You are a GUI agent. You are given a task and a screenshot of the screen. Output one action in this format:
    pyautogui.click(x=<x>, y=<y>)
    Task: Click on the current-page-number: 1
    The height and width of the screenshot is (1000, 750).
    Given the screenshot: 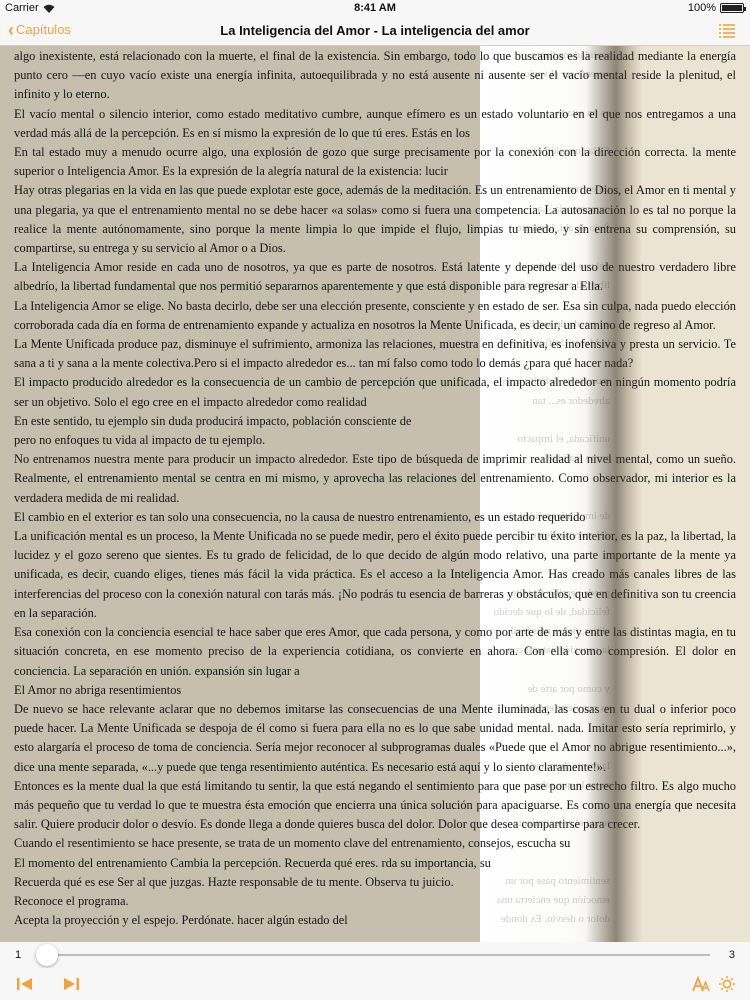 What is the action you would take?
    pyautogui.click(x=18, y=955)
    